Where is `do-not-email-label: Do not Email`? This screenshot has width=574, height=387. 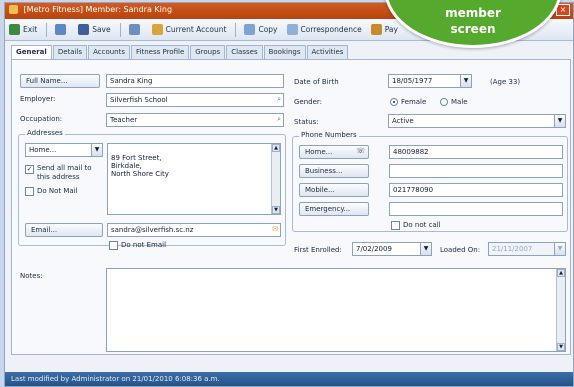 do-not-email-label: Do not Email is located at coordinates (144, 245).